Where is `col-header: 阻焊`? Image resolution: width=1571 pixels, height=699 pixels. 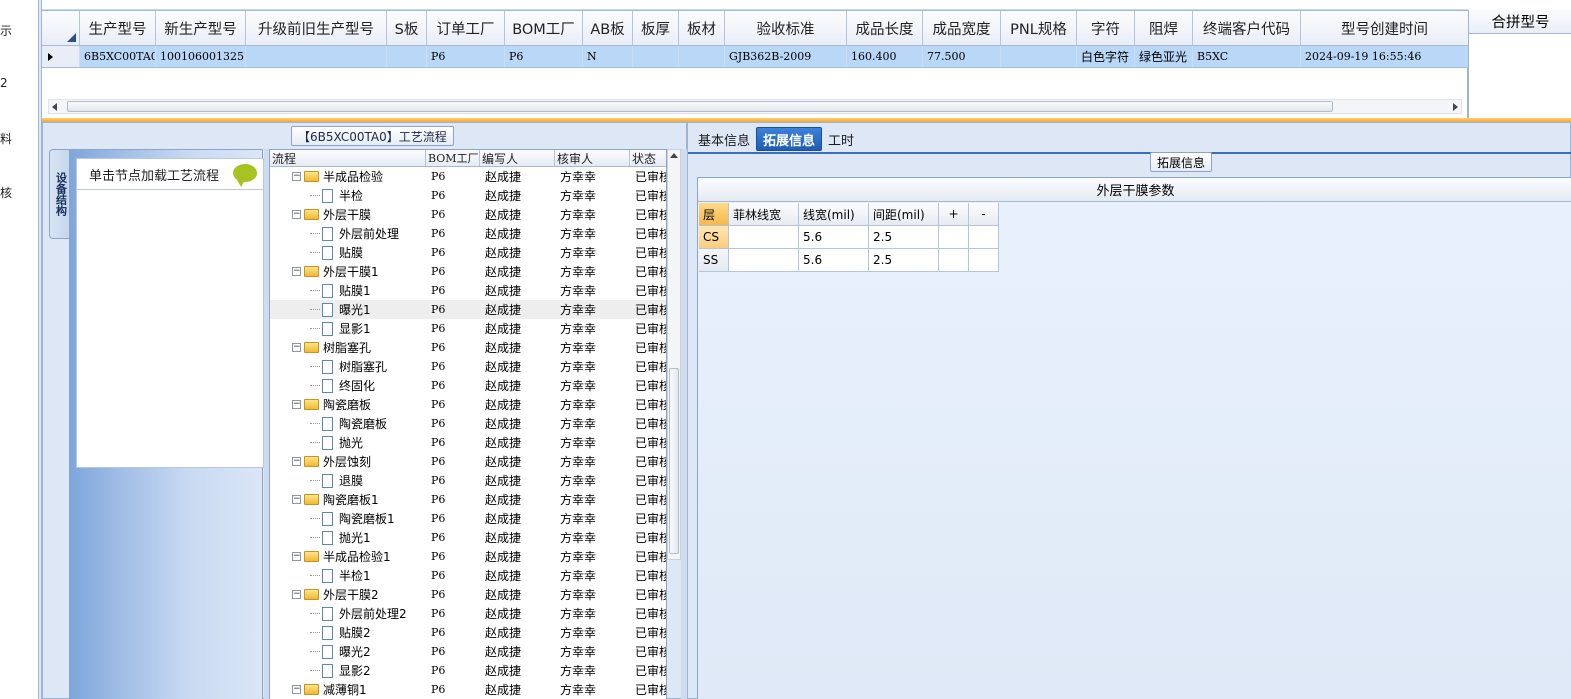
col-header: 阻焊 is located at coordinates (1164, 28).